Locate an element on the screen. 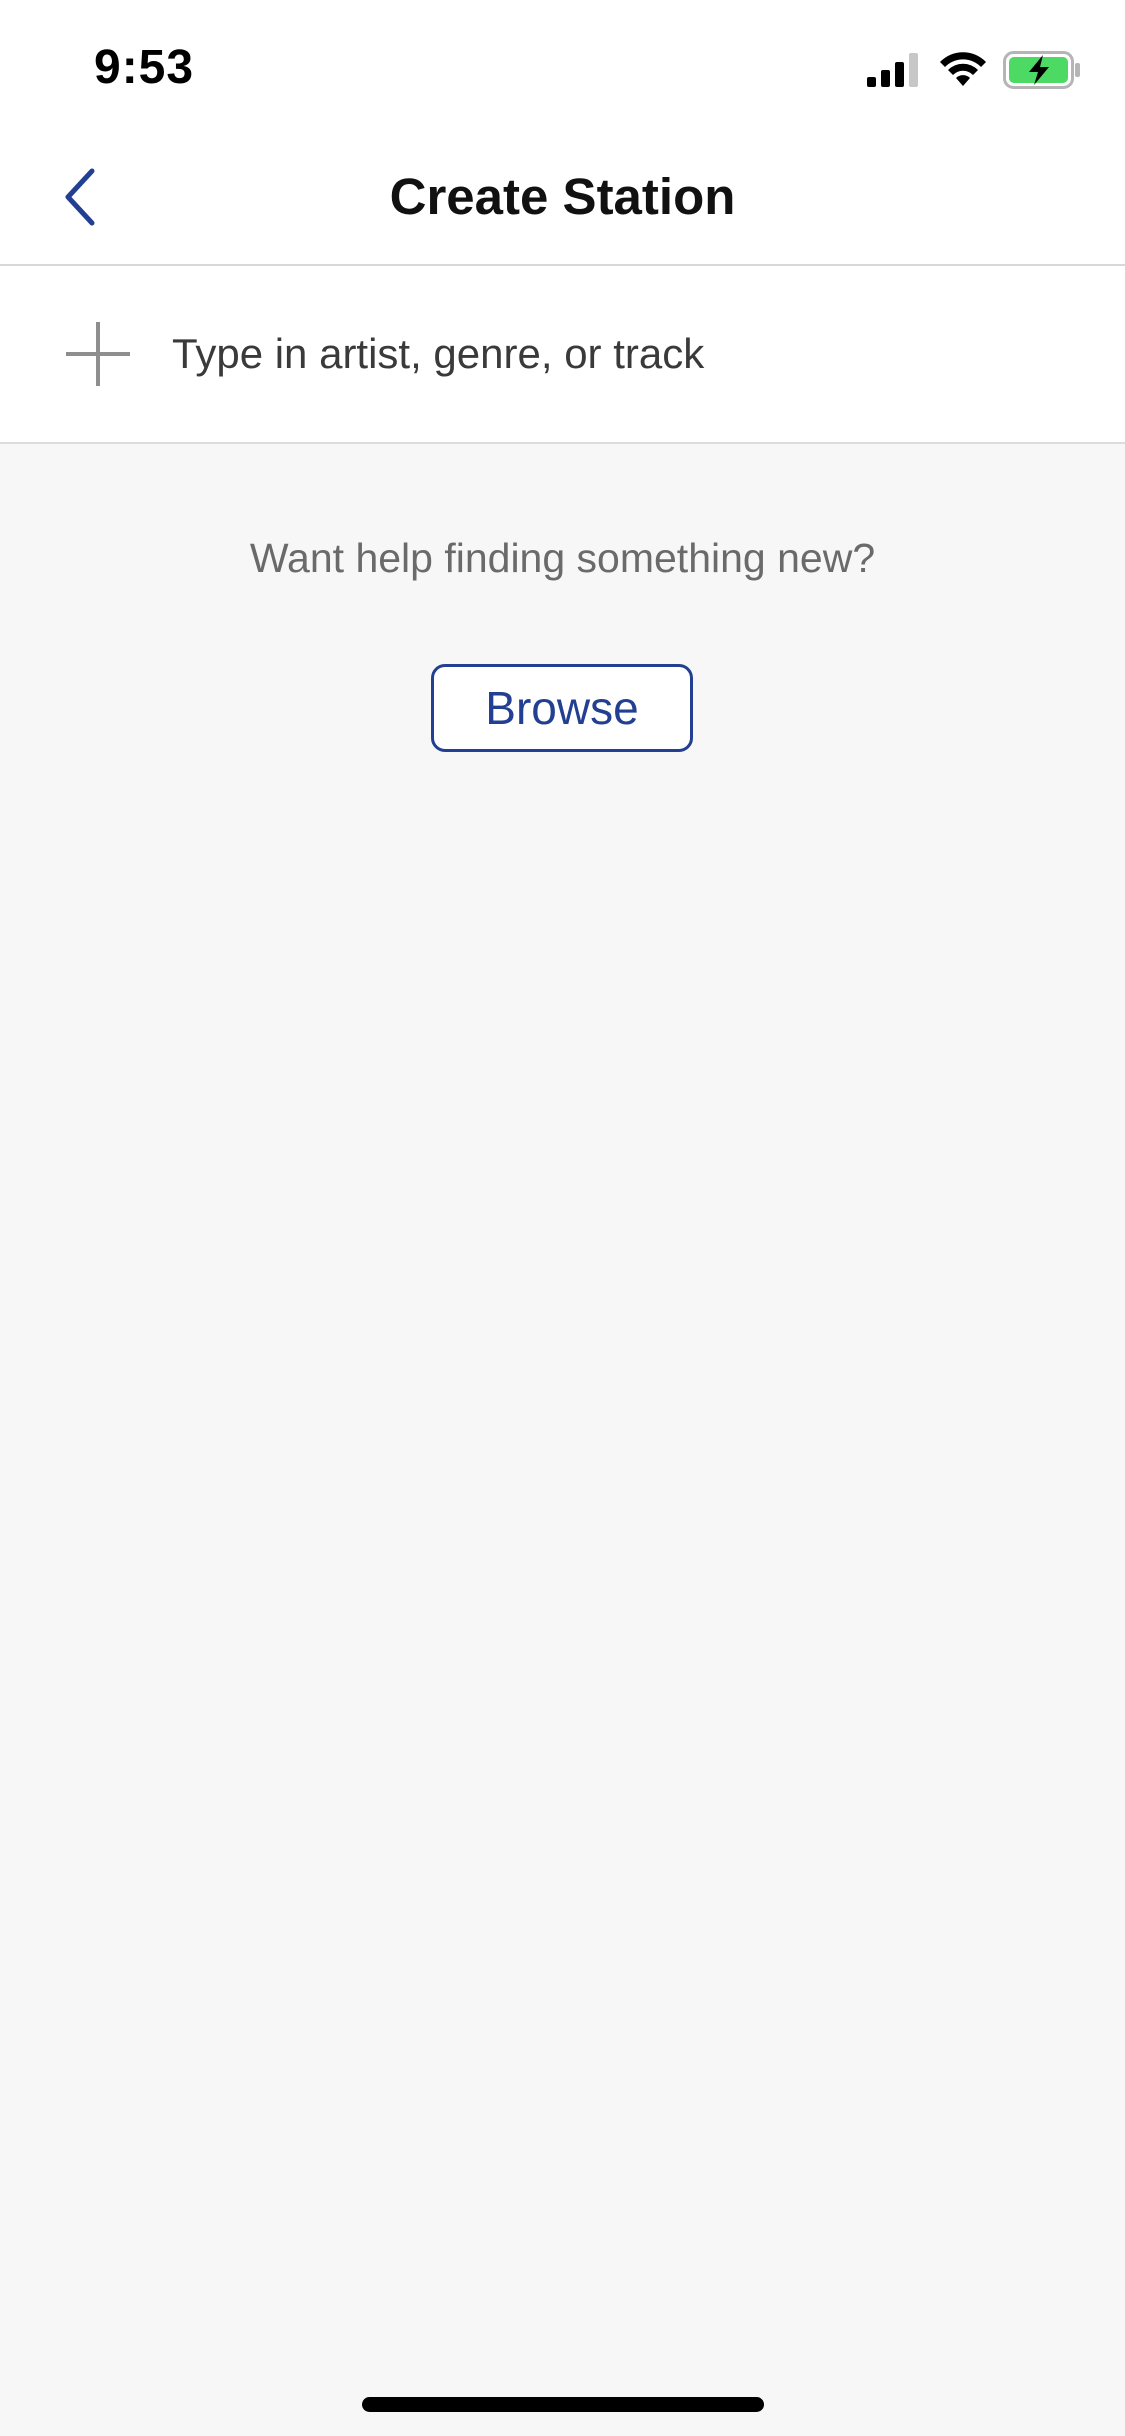 This screenshot has height=2436, width=1125. browse-button: Browse is located at coordinates (562, 708).